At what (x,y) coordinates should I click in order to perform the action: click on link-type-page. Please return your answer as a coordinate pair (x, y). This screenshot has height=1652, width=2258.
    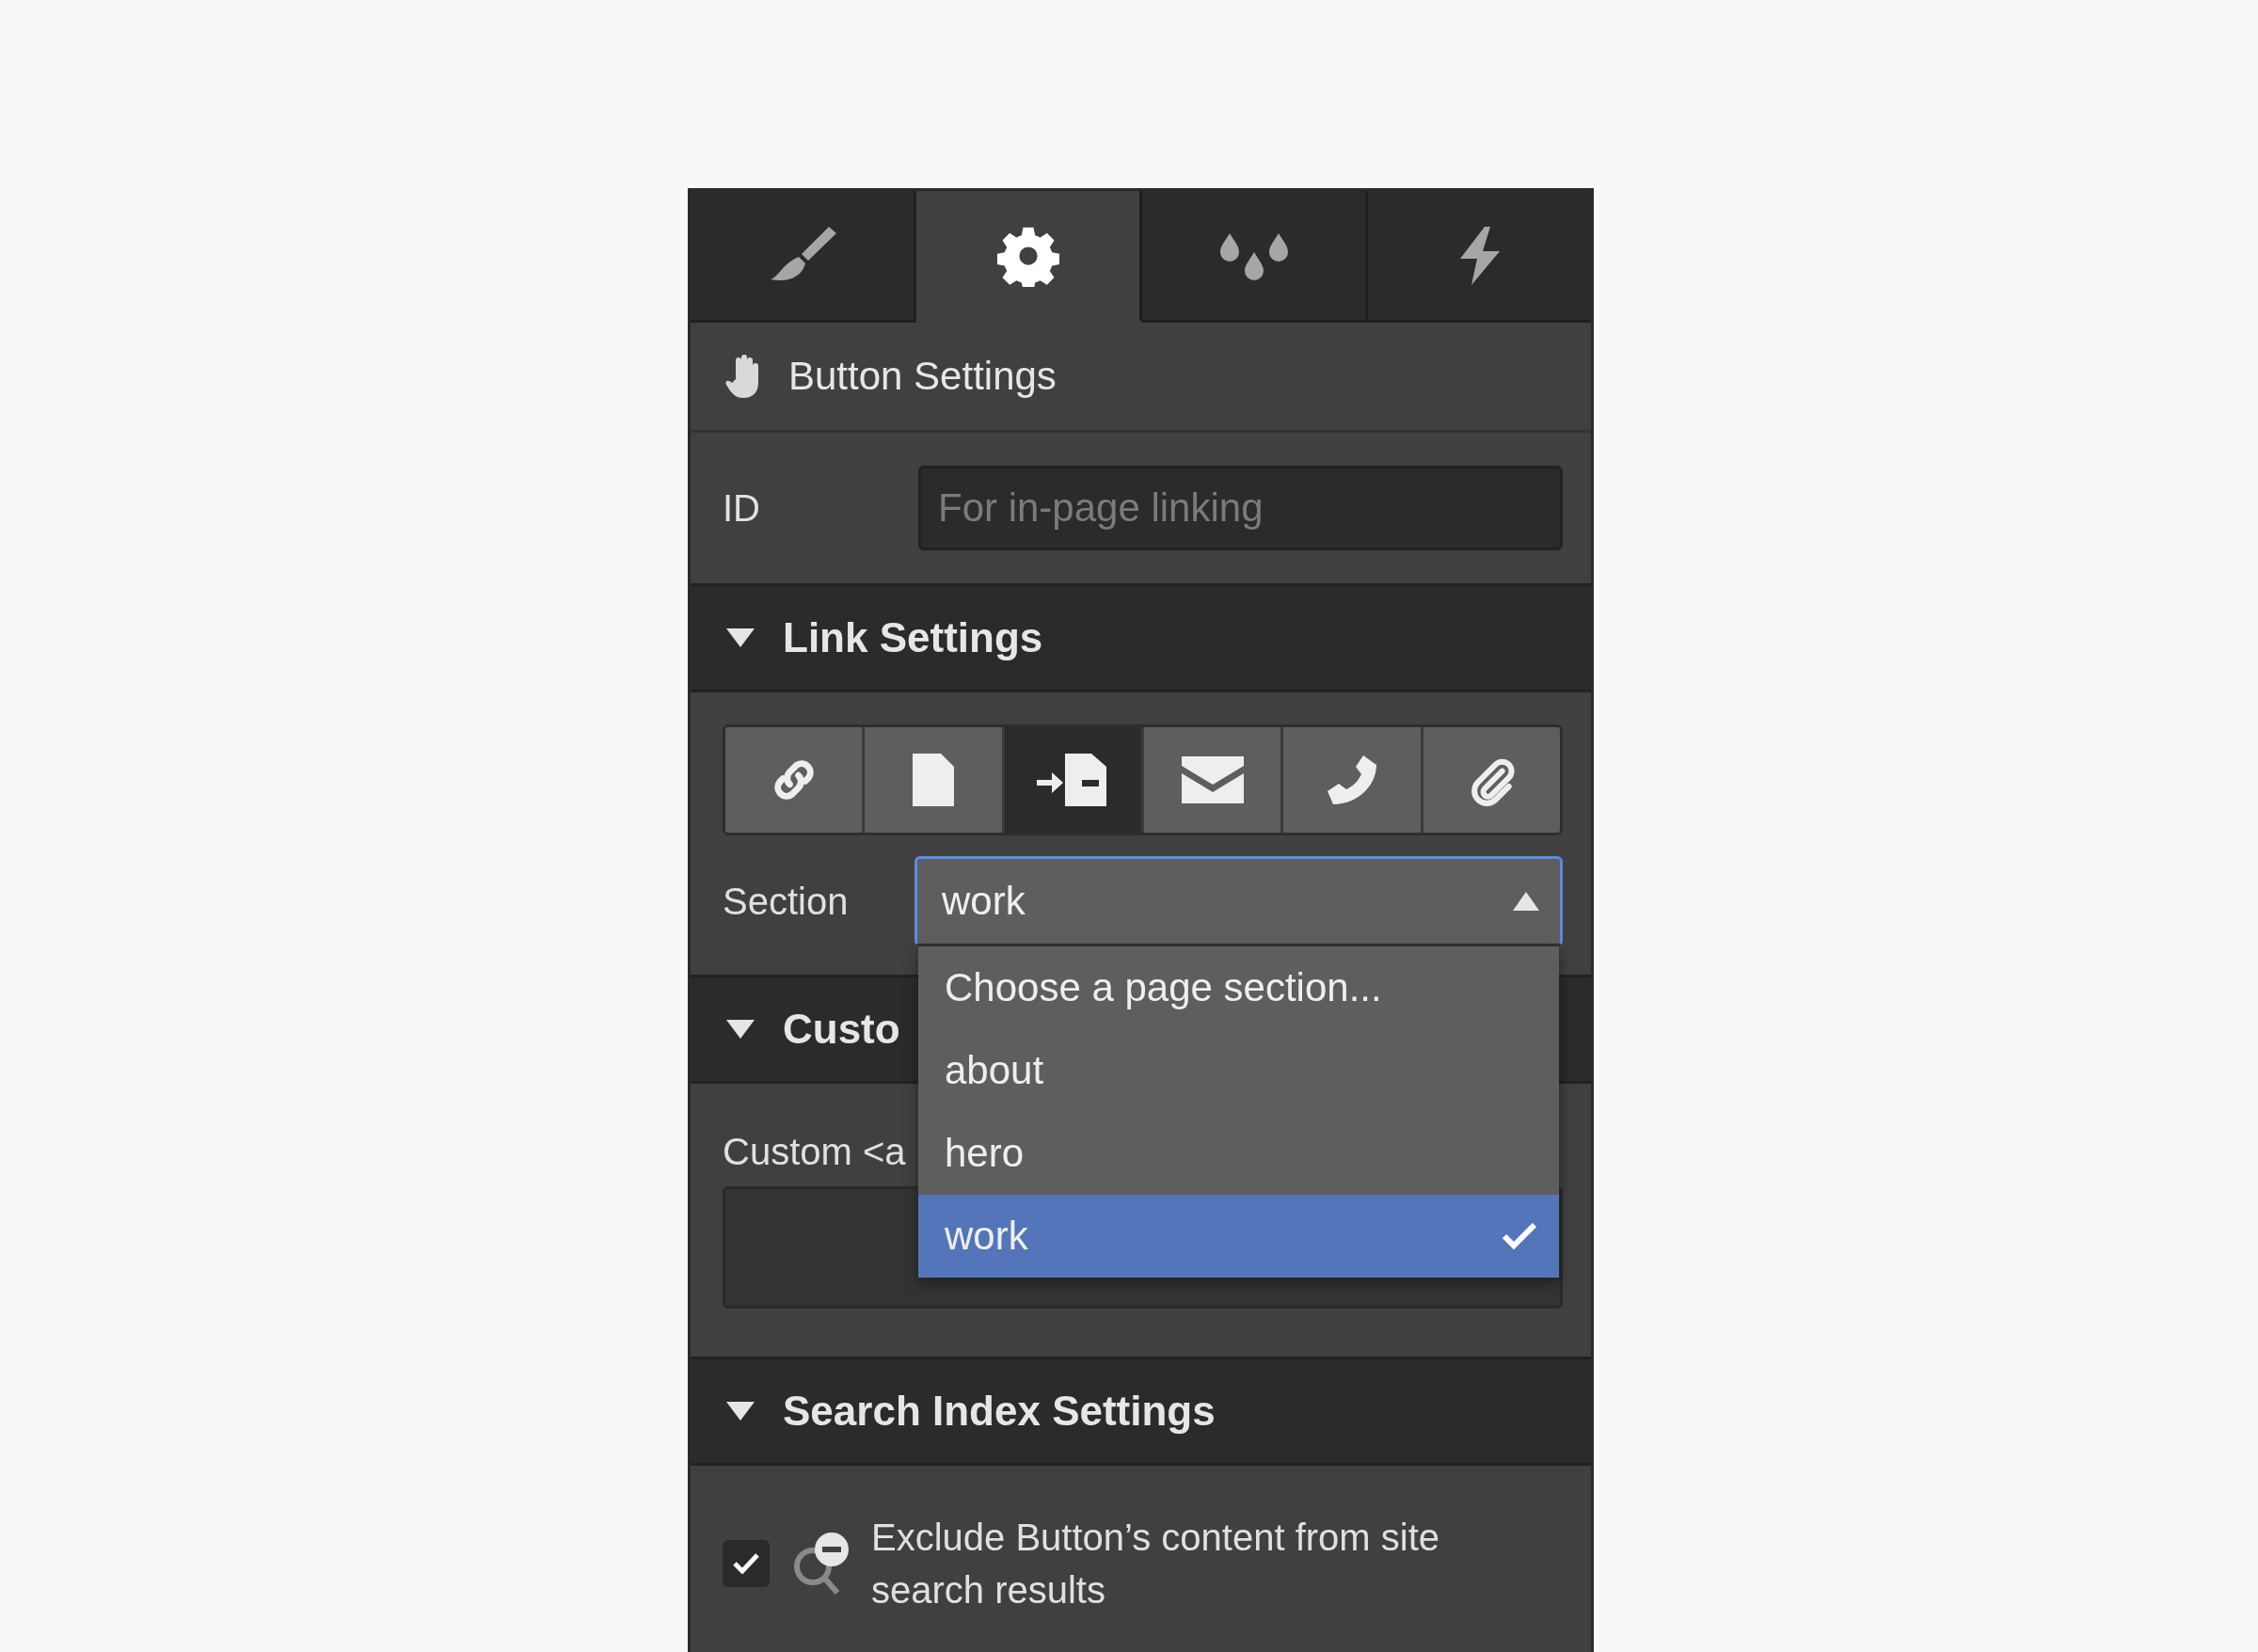
    Looking at the image, I should click on (935, 780).